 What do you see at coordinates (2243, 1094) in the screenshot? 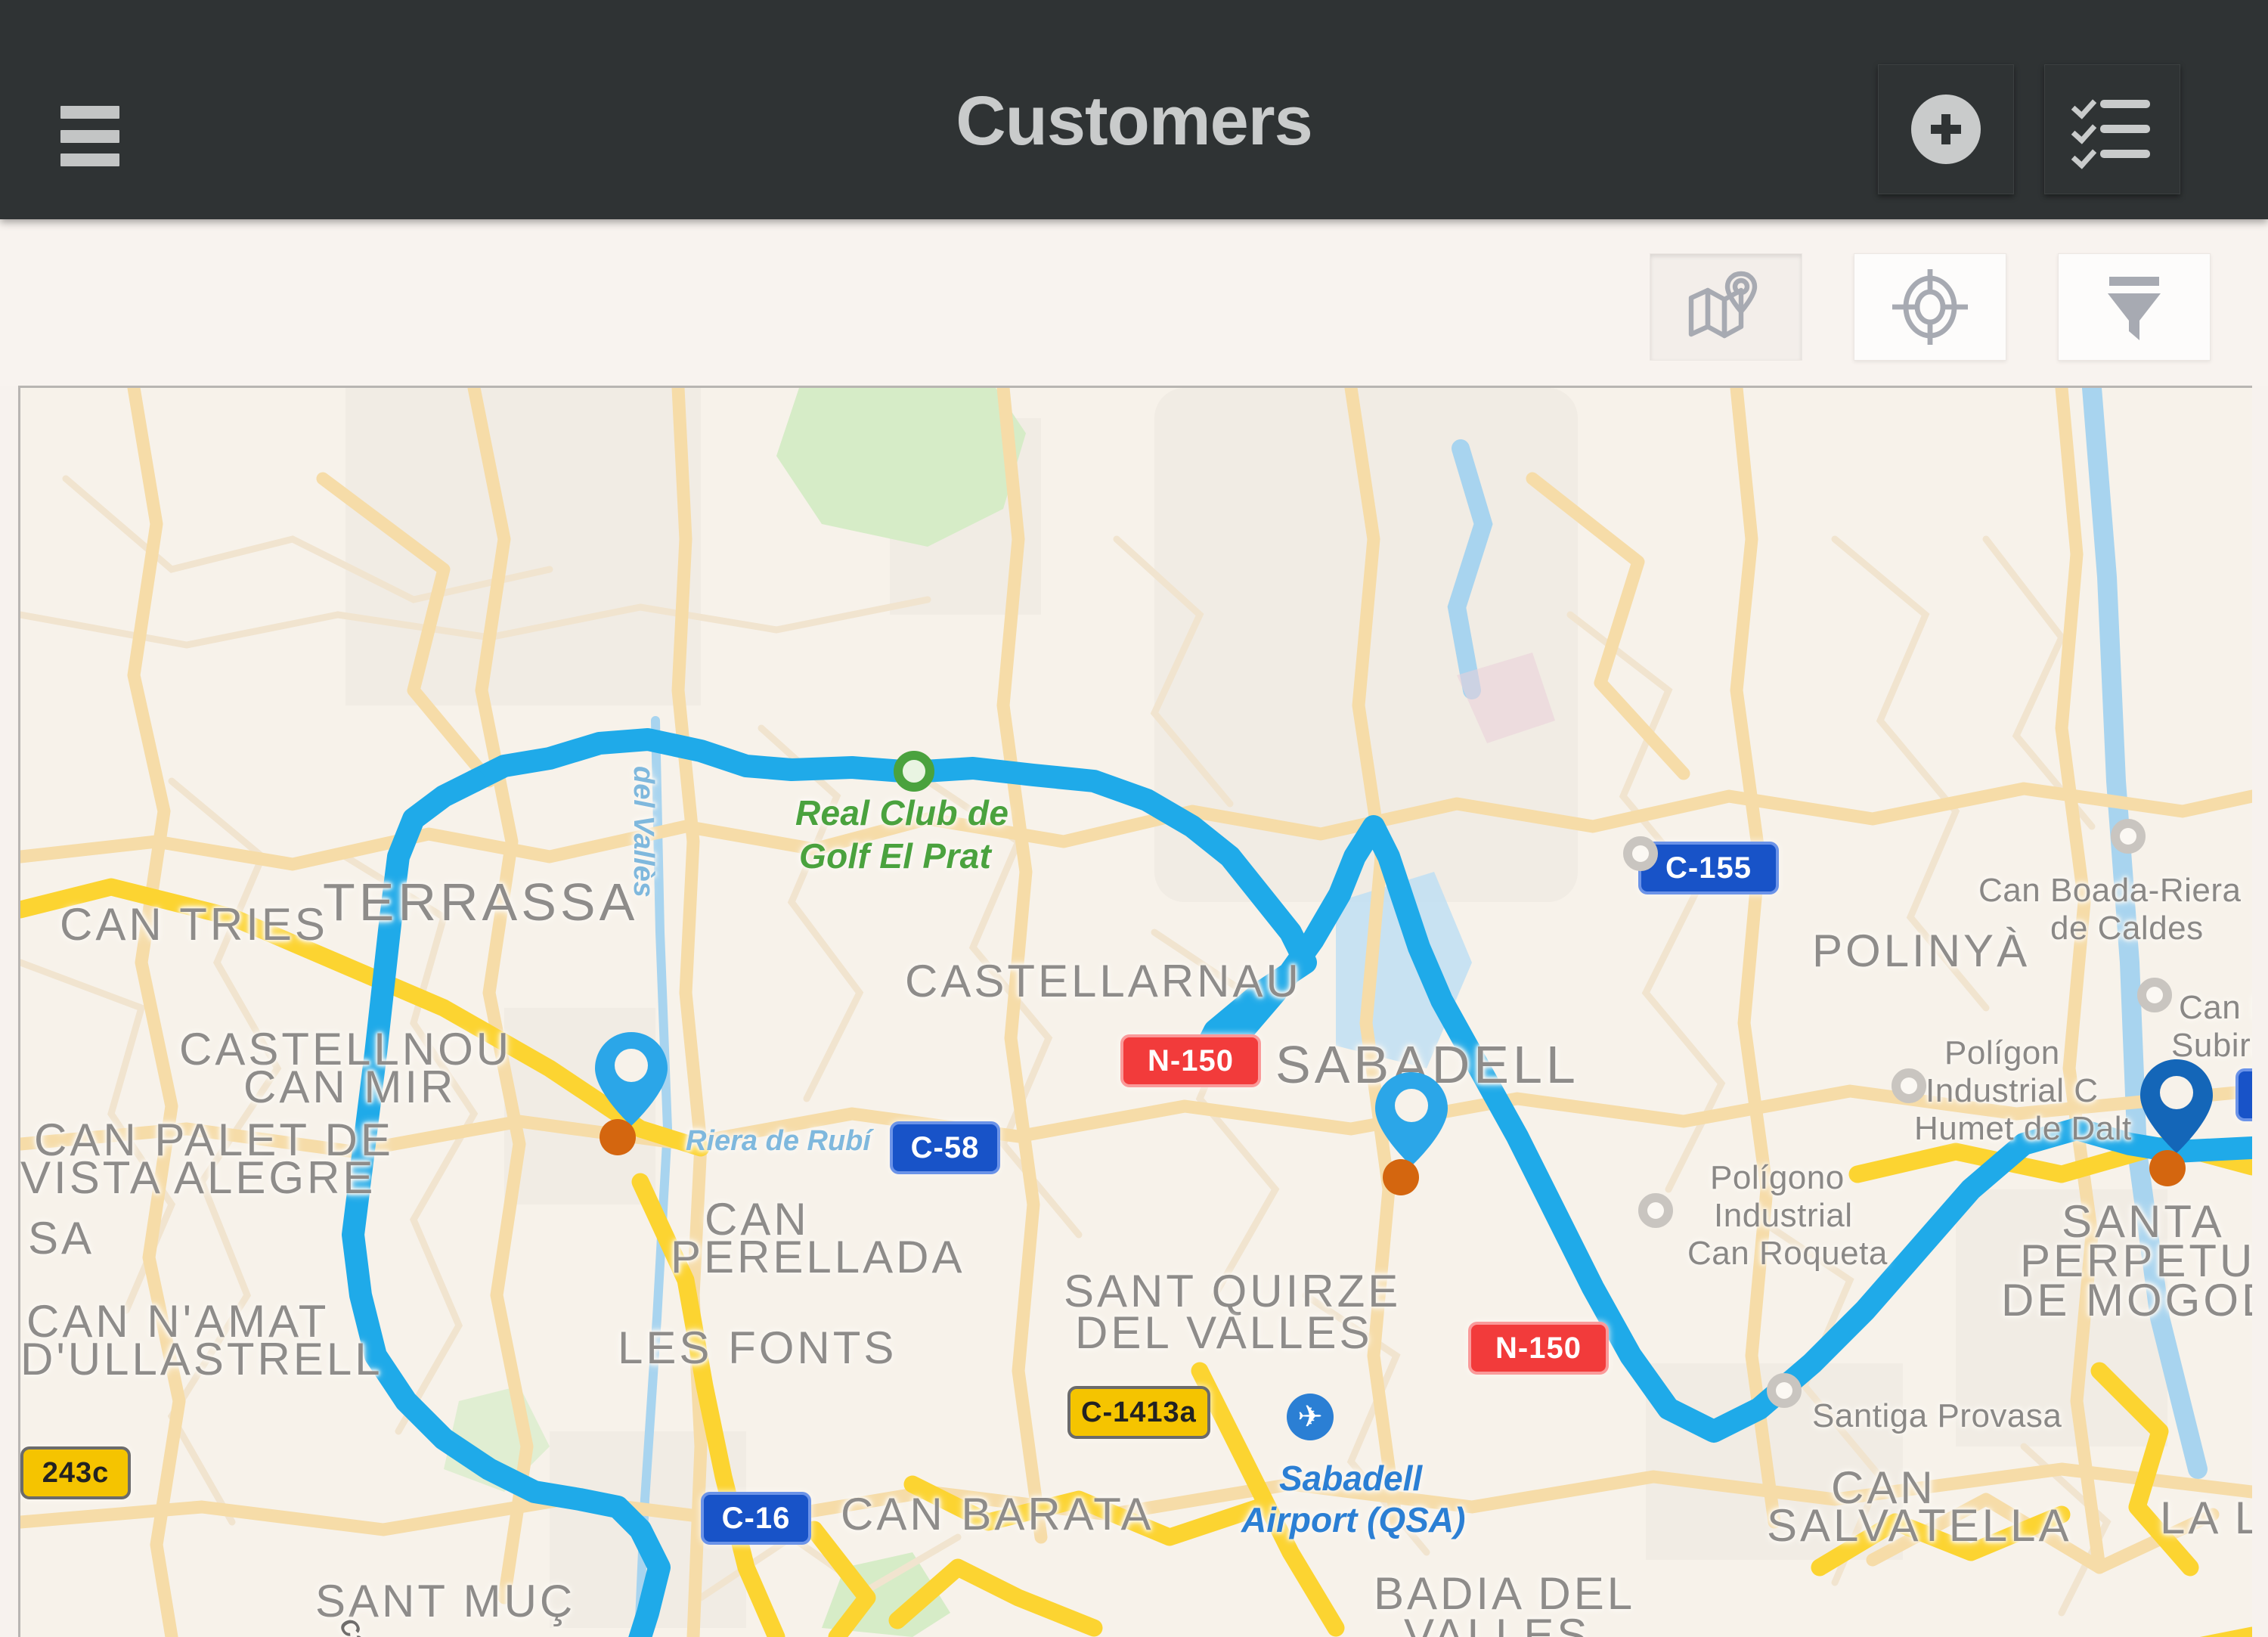
I see `road-shield: A` at bounding box center [2243, 1094].